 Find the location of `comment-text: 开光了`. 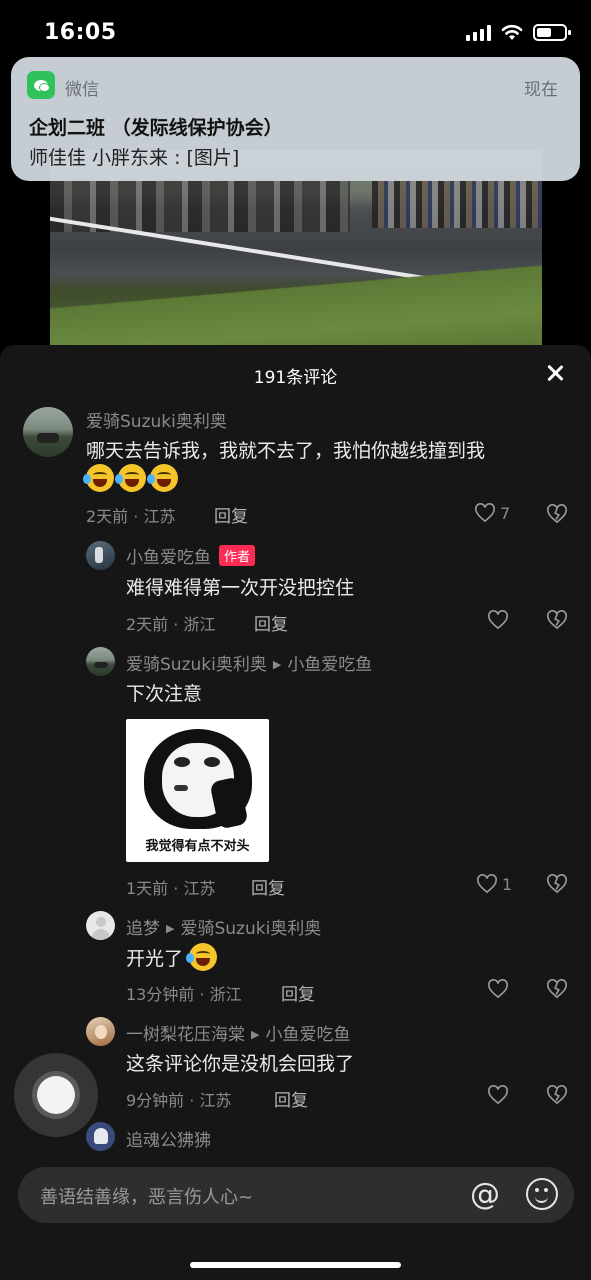

comment-text: 开光了 is located at coordinates (173, 957).